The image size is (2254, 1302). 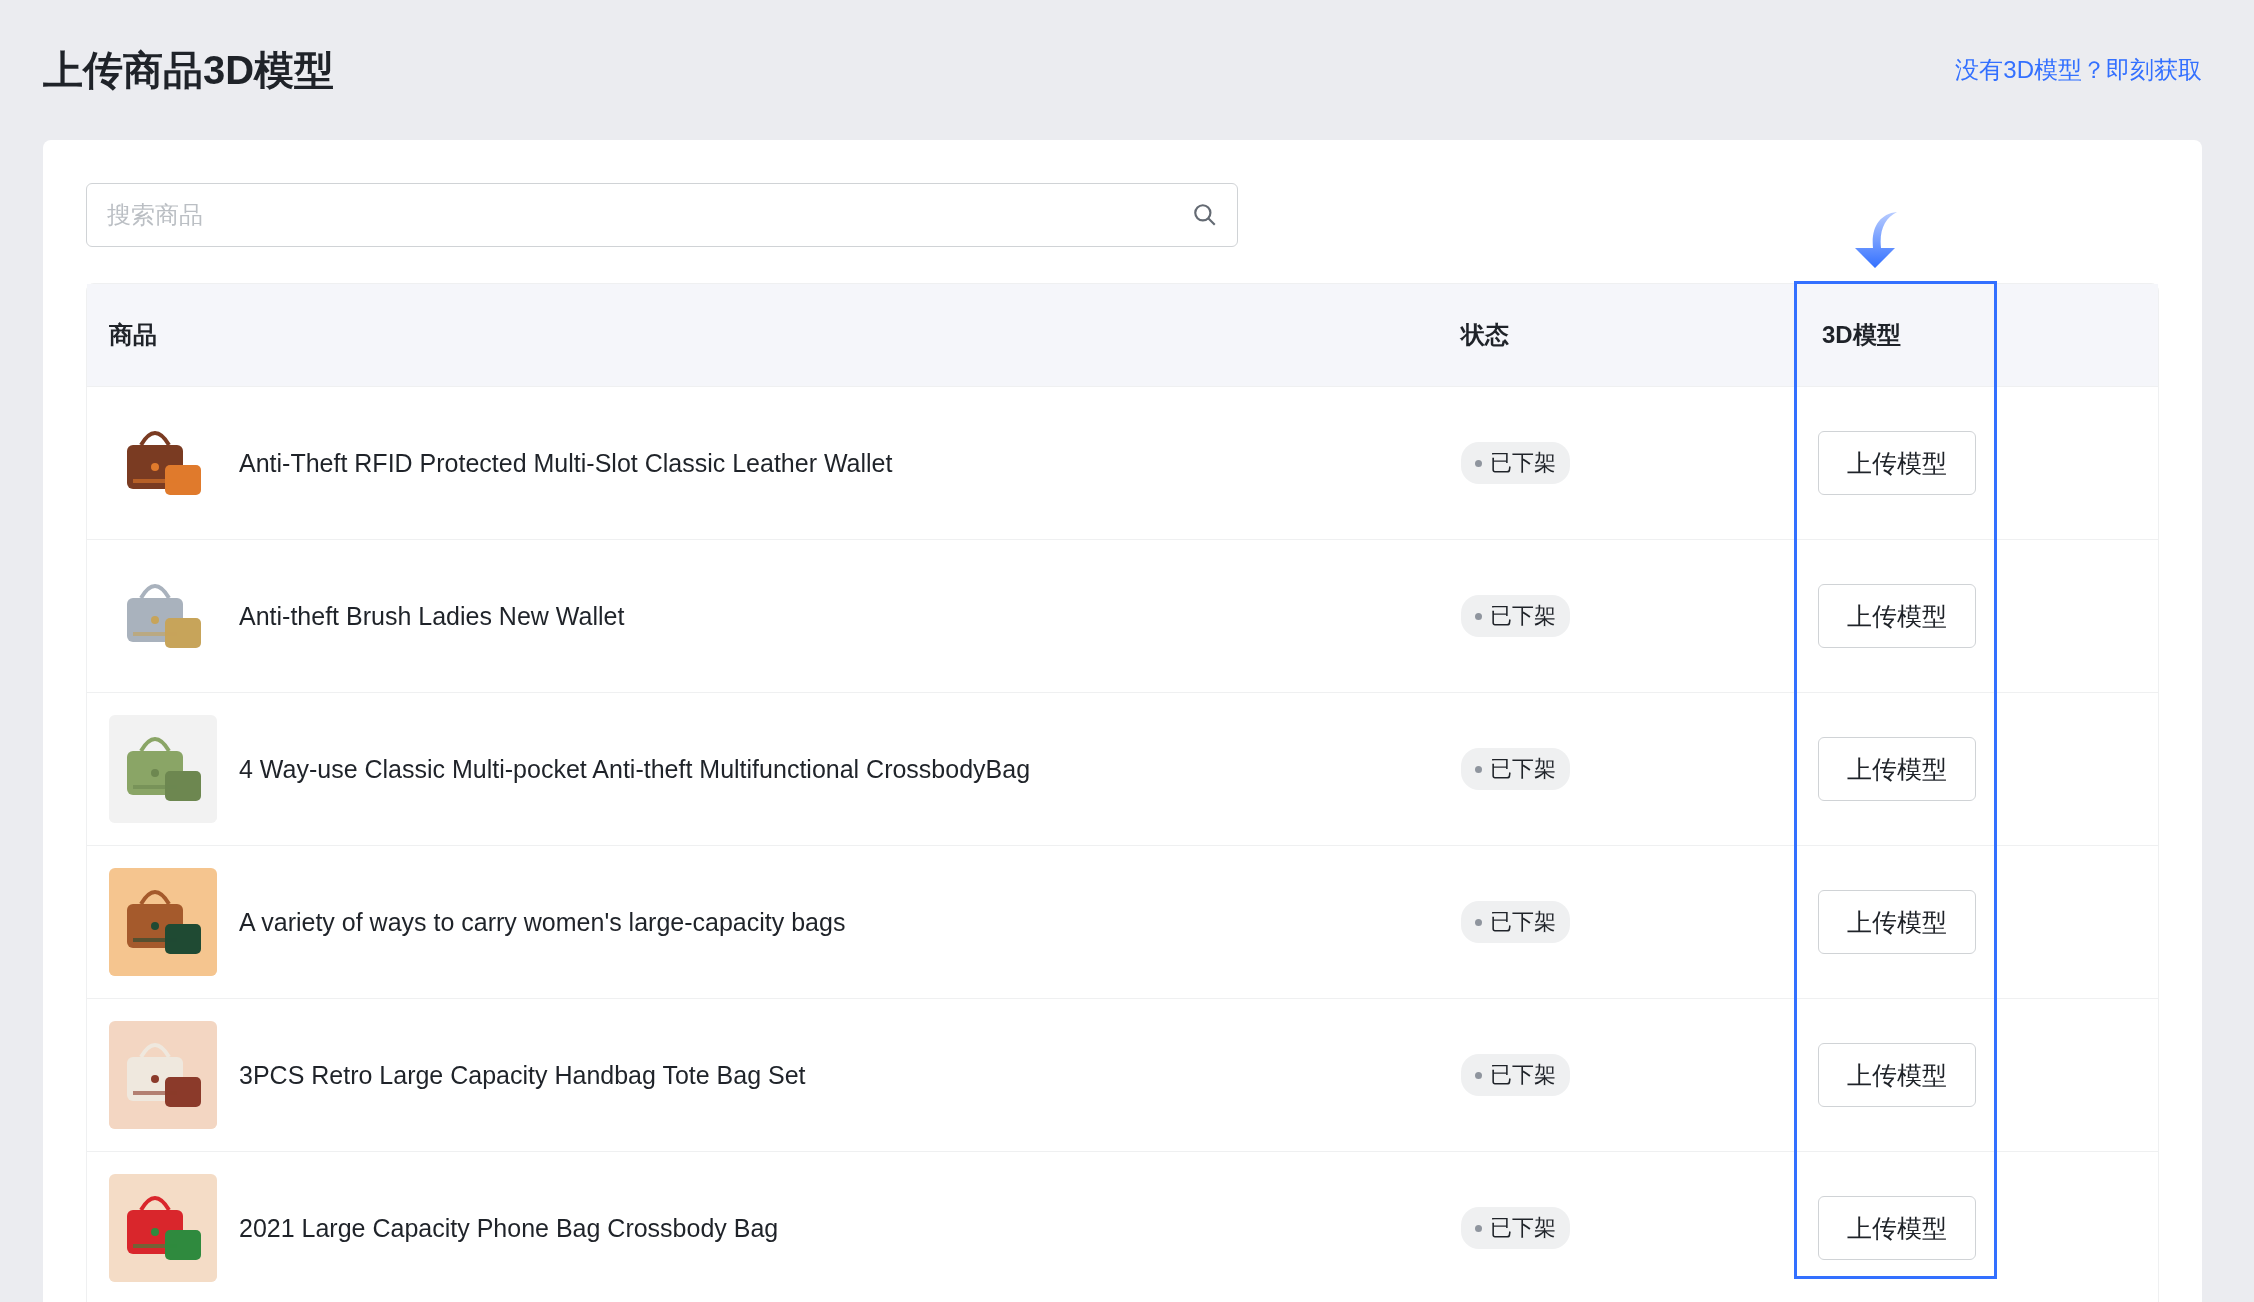 I want to click on product-name: 3PCS Retro Large Capacity Handbag Tote Bag Set, so click(x=522, y=1075).